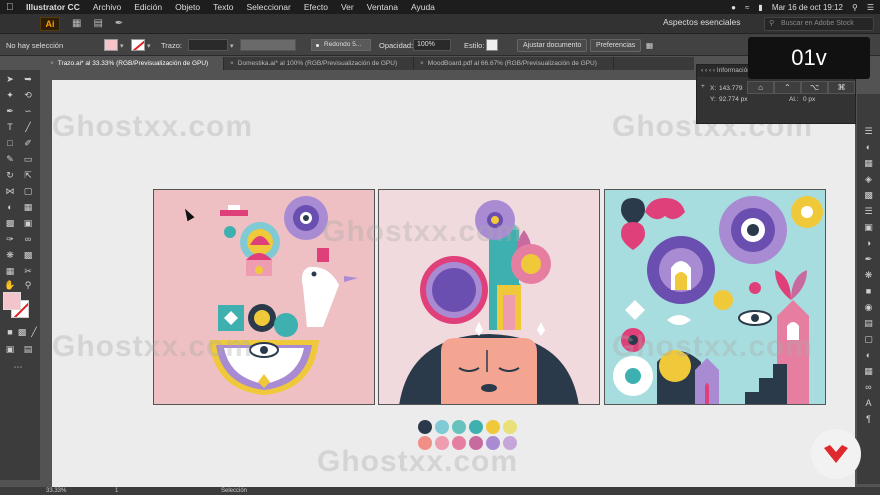 This screenshot has width=880, height=495. Describe the element at coordinates (10, 95) in the screenshot. I see `magic-wand-icon: ✦` at that location.